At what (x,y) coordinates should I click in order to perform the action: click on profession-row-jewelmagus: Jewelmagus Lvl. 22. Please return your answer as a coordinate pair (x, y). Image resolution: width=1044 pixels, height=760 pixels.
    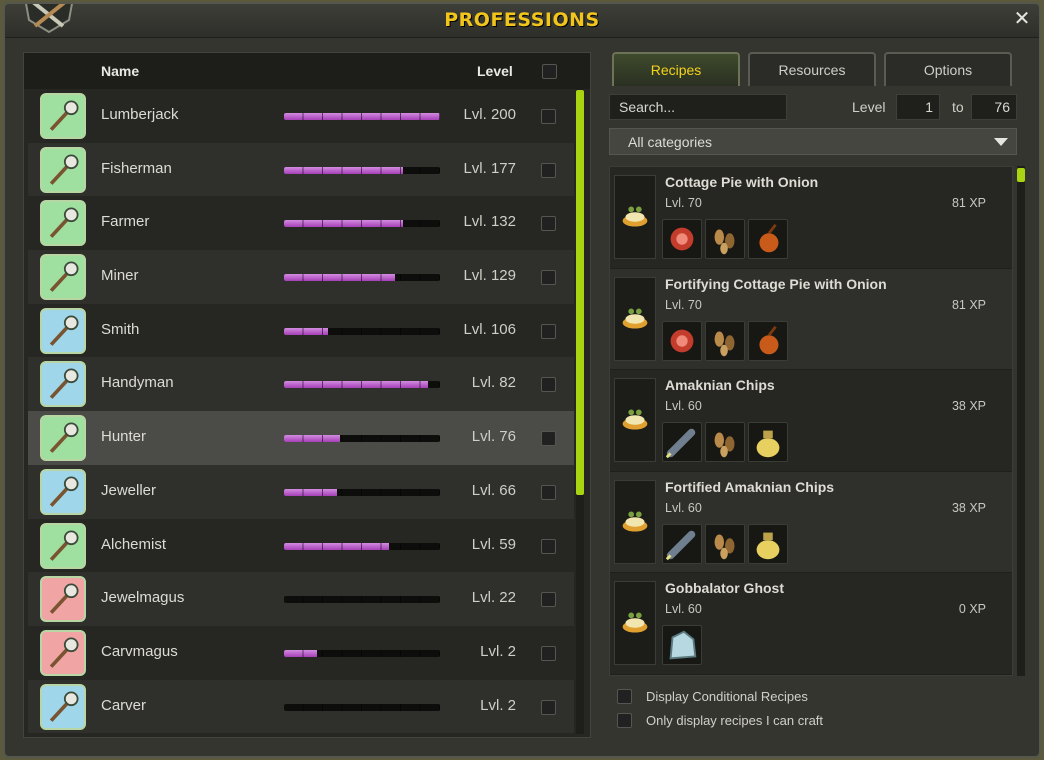
    Looking at the image, I should click on (301, 599).